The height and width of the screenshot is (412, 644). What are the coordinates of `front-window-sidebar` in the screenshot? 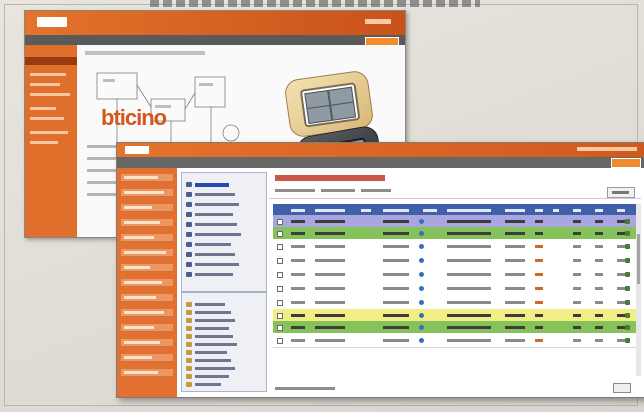 It's located at (147, 282).